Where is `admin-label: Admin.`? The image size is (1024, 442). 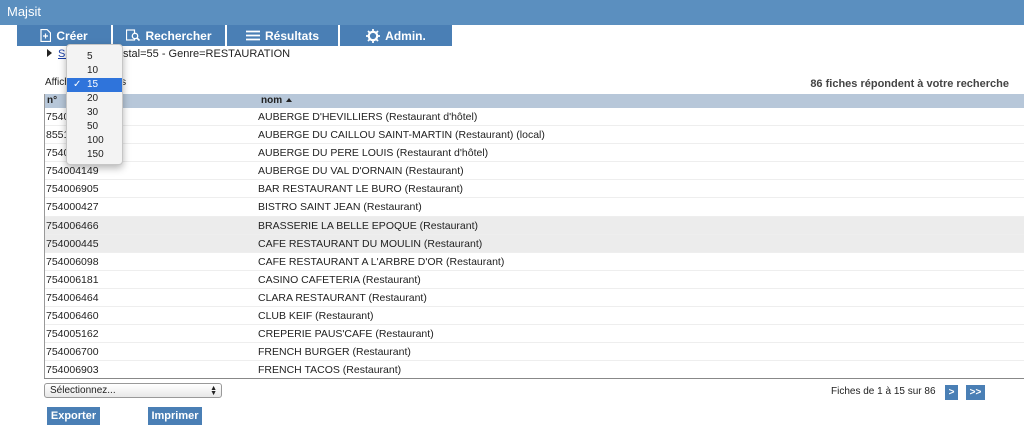
admin-label: Admin. is located at coordinates (405, 35).